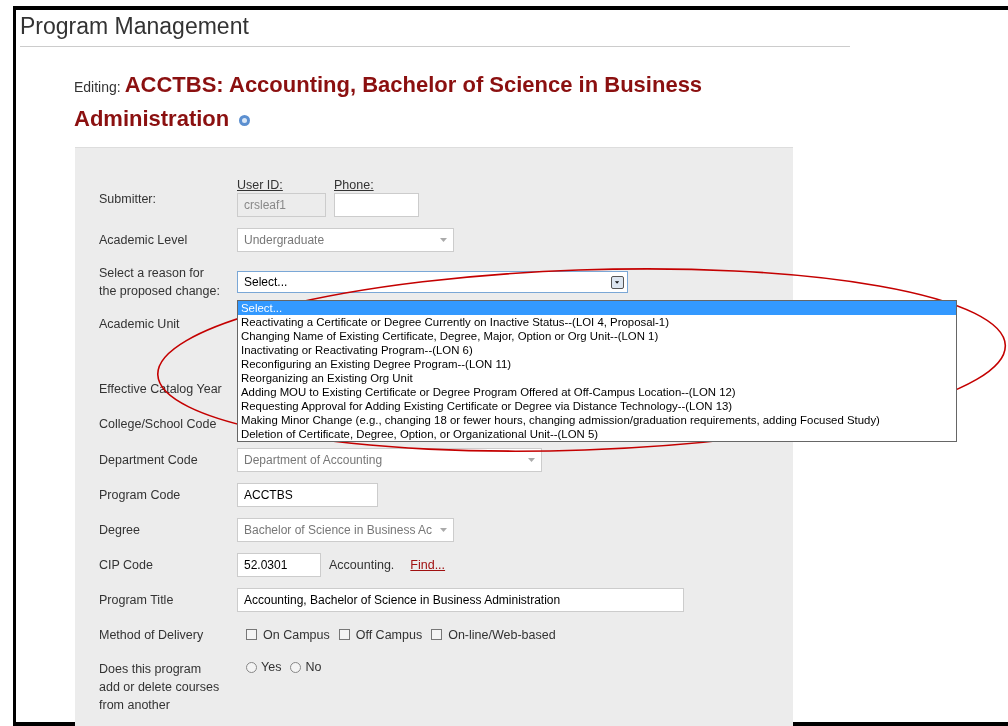  I want to click on page-title: Program Management, so click(134, 26).